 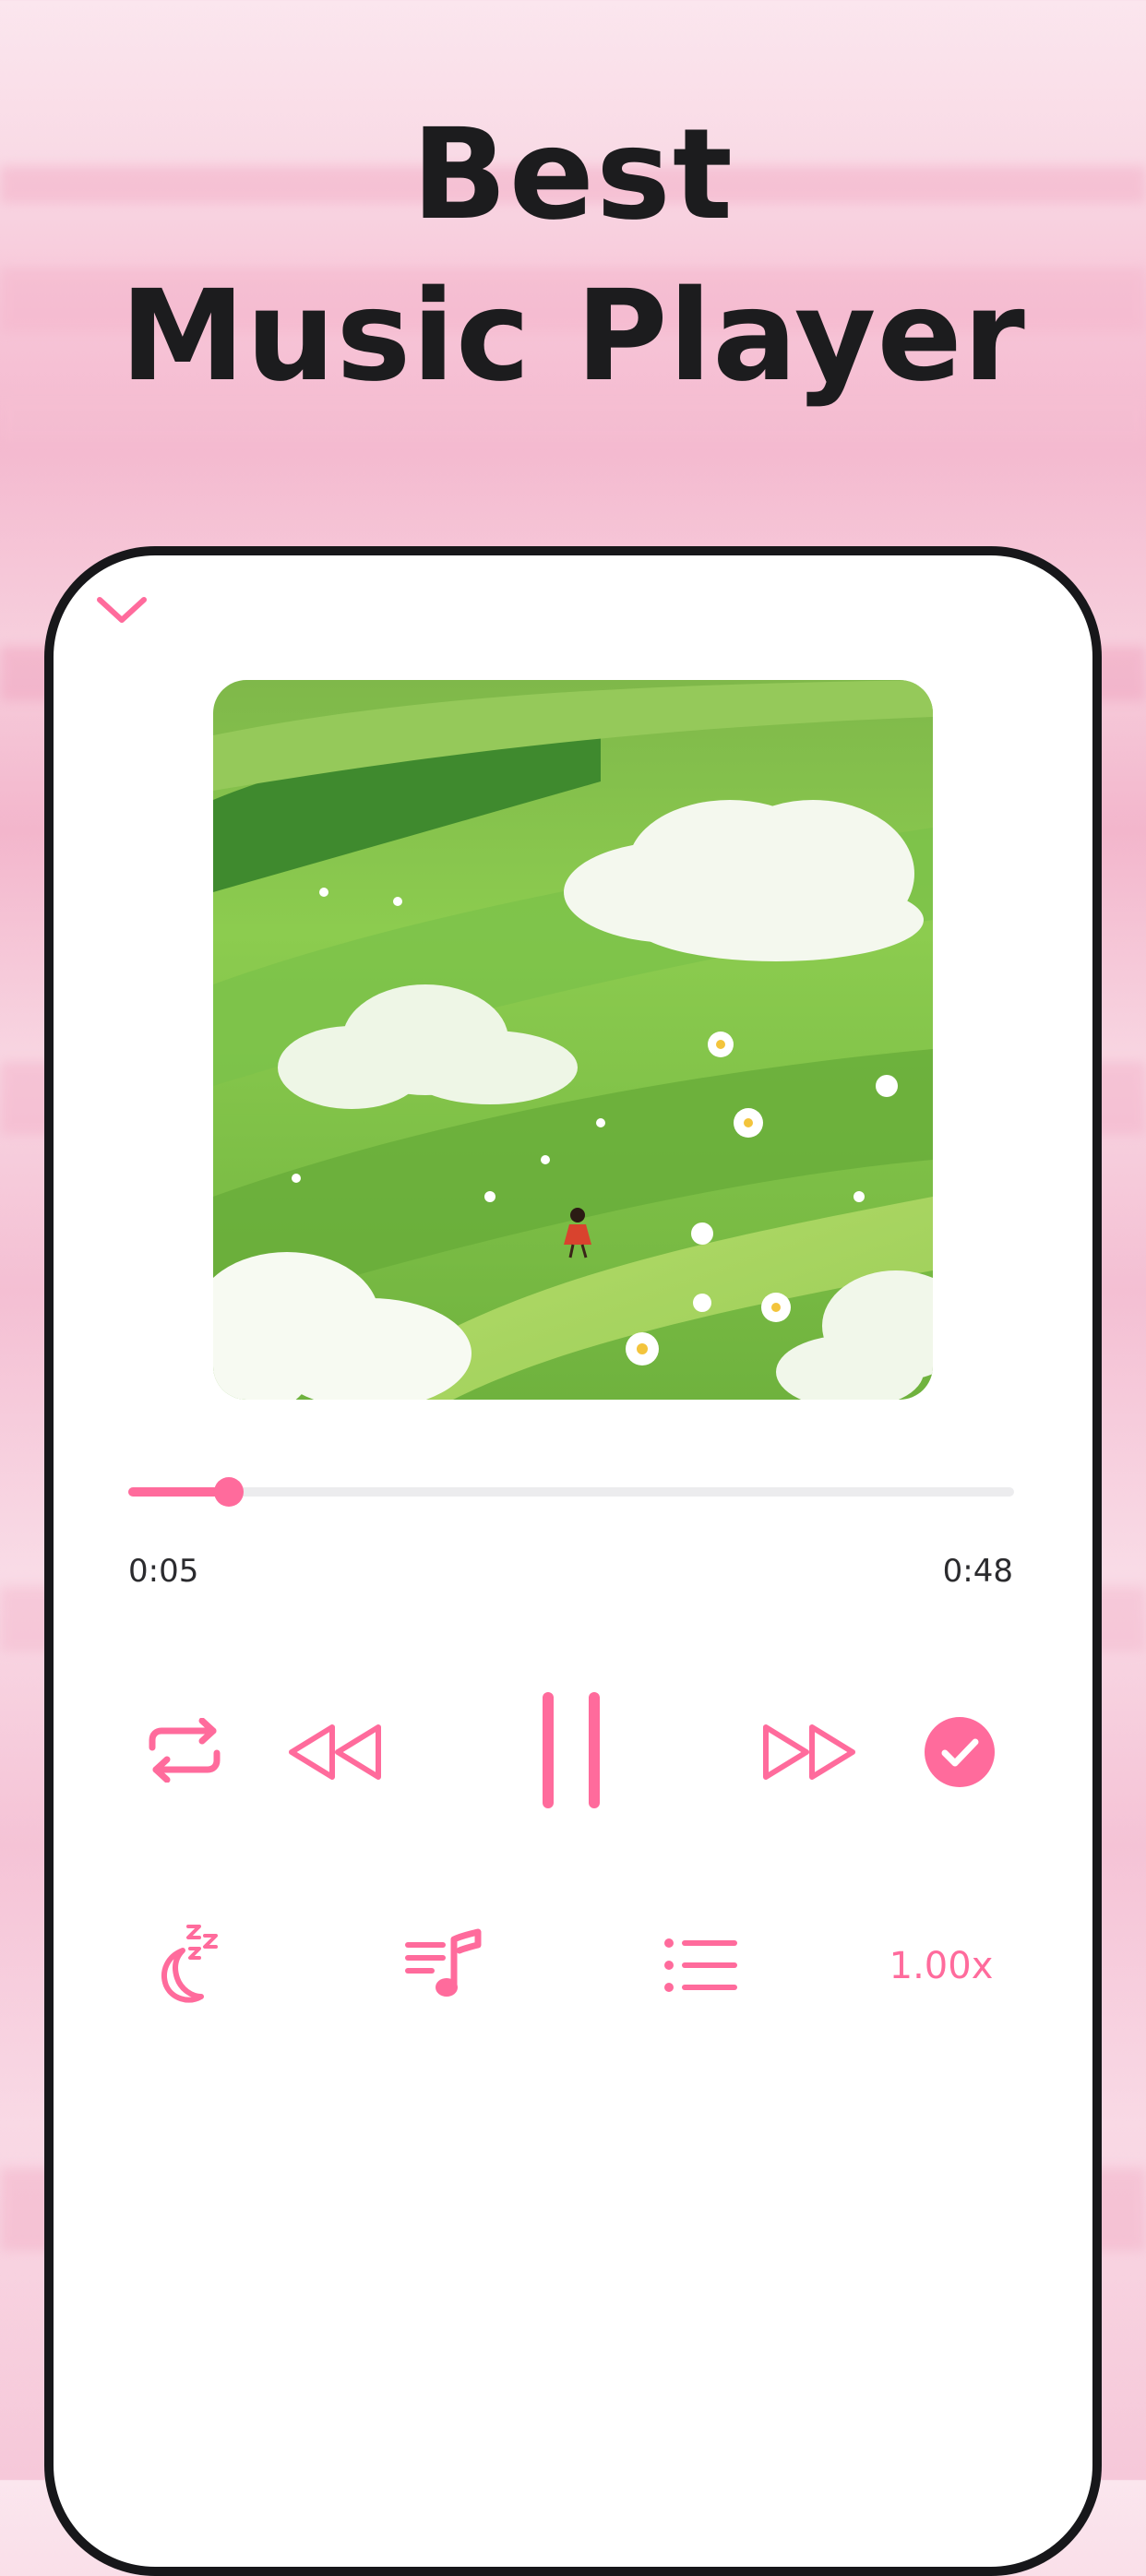 What do you see at coordinates (184, 1750) in the screenshot?
I see `repeat-icon` at bounding box center [184, 1750].